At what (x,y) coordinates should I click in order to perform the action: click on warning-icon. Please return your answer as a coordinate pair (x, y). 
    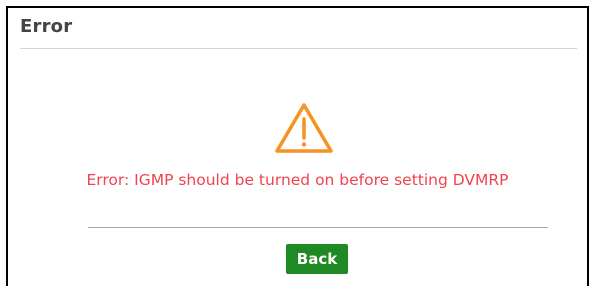
    Looking at the image, I should click on (304, 128).